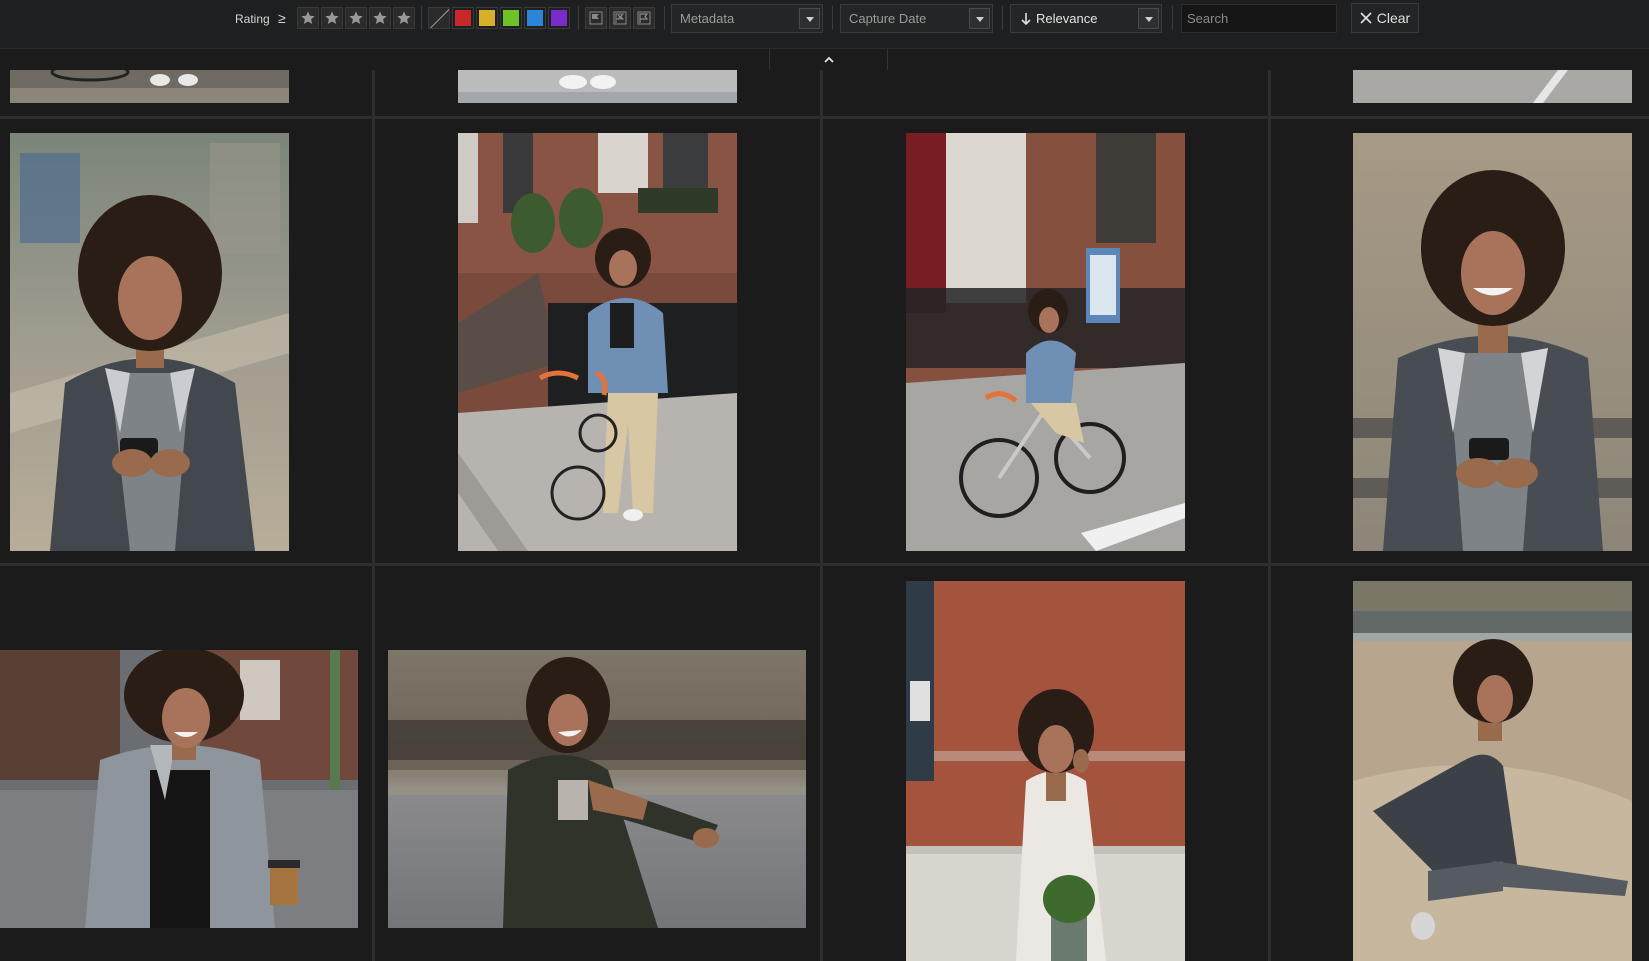 This screenshot has width=1649, height=961. Describe the element at coordinates (644, 18) in the screenshot. I see `unflagged-icon` at that location.